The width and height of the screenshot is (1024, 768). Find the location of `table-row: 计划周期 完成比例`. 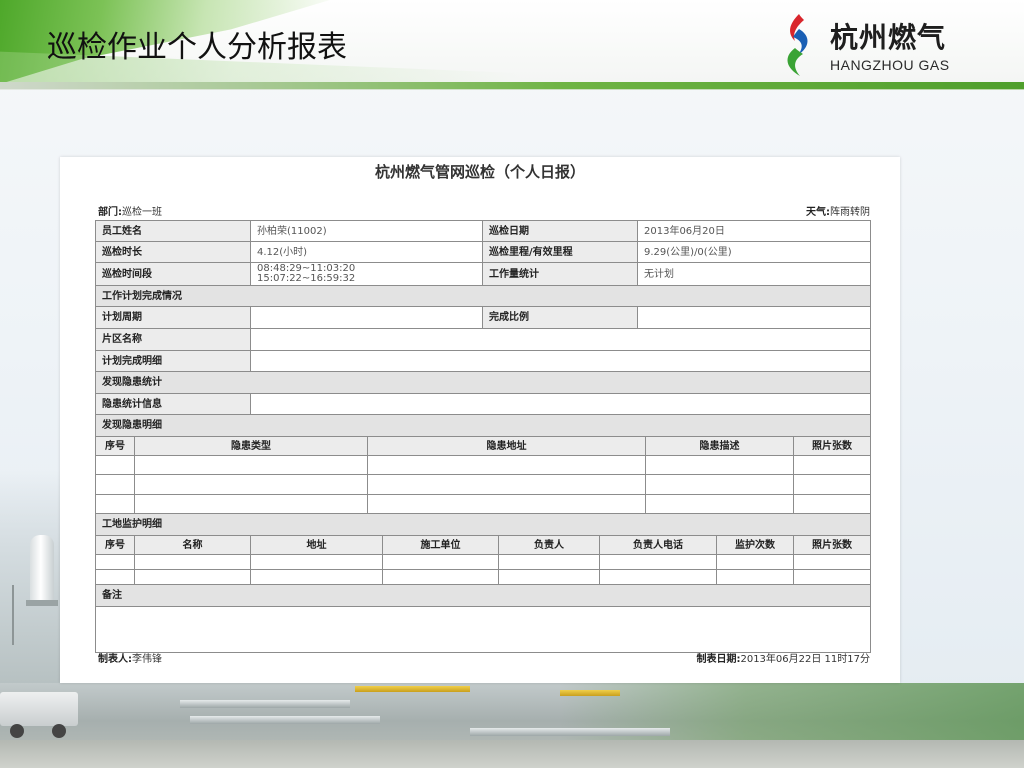

table-row: 计划周期 完成比例 is located at coordinates (483, 318).